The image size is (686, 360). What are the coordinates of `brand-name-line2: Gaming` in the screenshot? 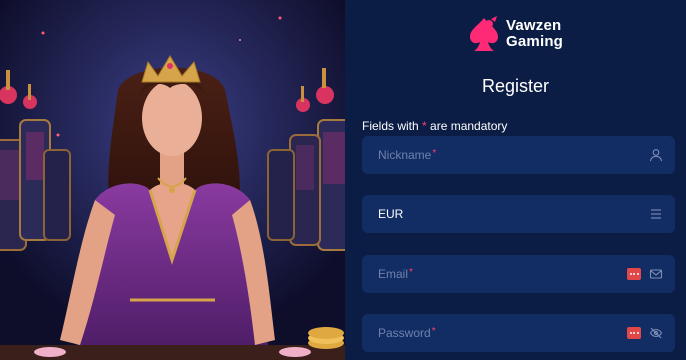 It's located at (535, 41).